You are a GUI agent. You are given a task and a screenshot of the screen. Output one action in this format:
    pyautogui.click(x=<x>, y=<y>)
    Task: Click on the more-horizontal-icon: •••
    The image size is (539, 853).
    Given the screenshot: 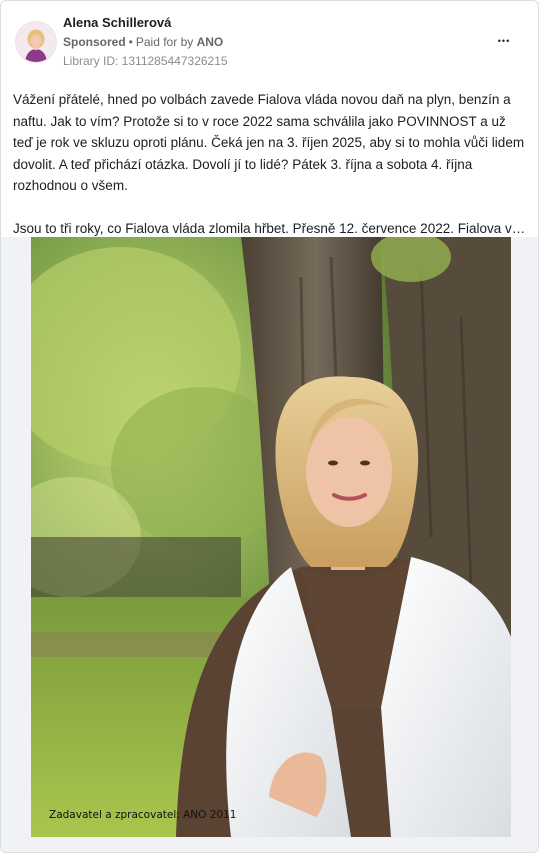 What is the action you would take?
    pyautogui.click(x=504, y=41)
    